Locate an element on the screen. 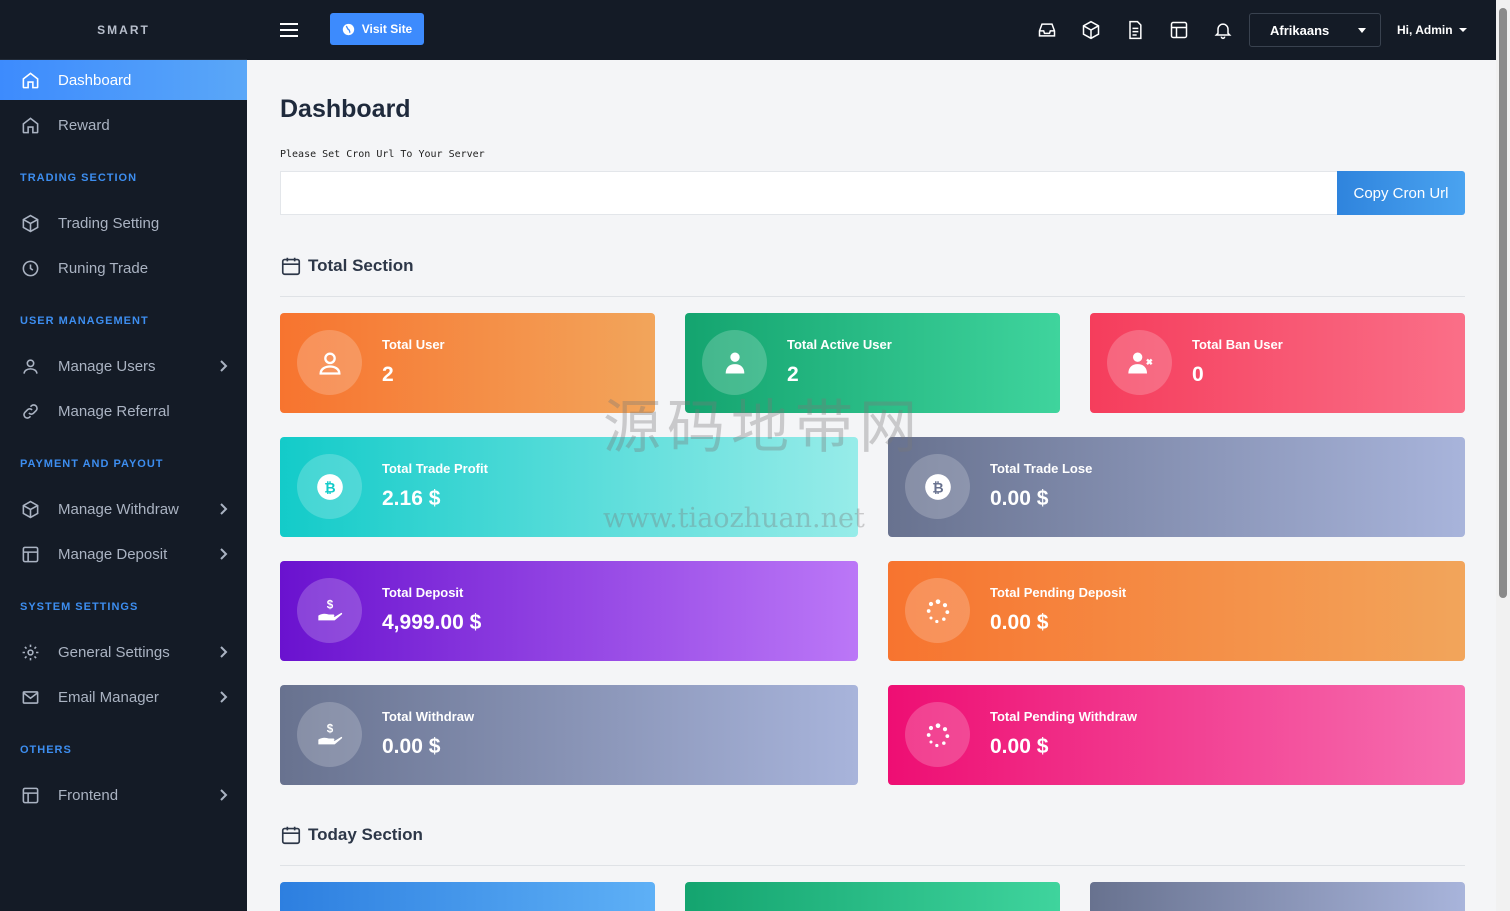  today-section-heading: Today Section is located at coordinates (351, 835).